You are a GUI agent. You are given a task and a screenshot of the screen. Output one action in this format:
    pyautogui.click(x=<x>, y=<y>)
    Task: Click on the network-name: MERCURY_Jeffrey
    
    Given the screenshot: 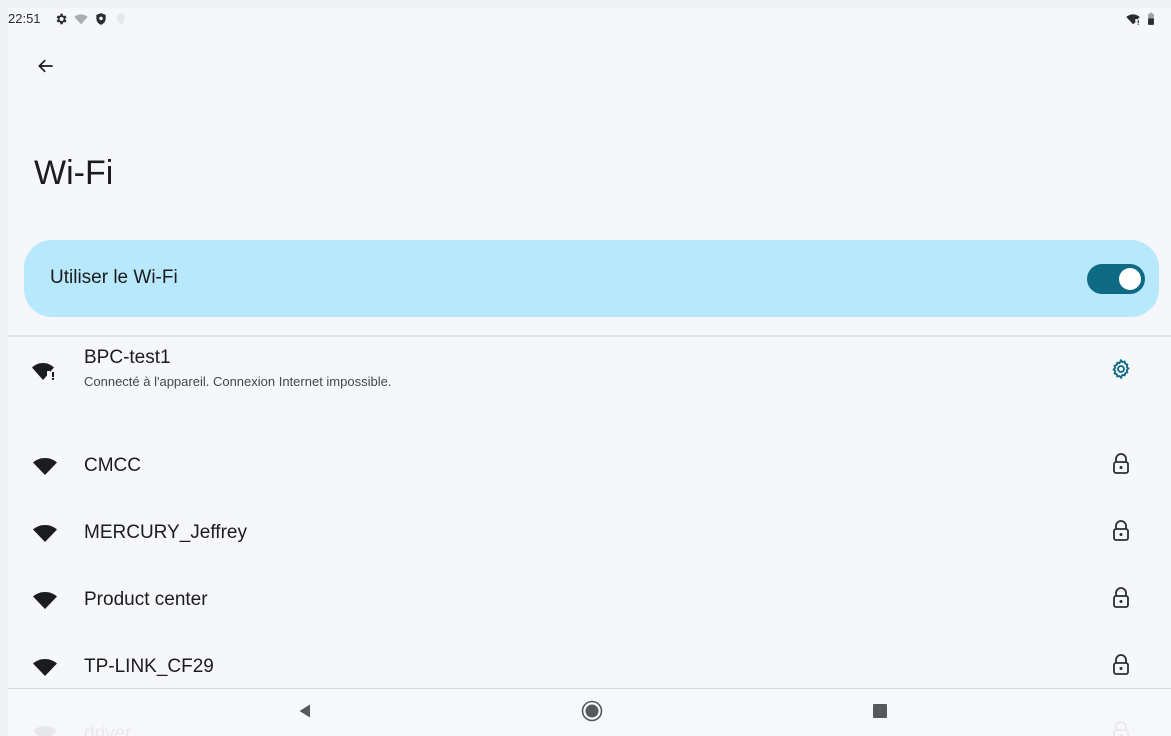 What is the action you would take?
    pyautogui.click(x=165, y=532)
    